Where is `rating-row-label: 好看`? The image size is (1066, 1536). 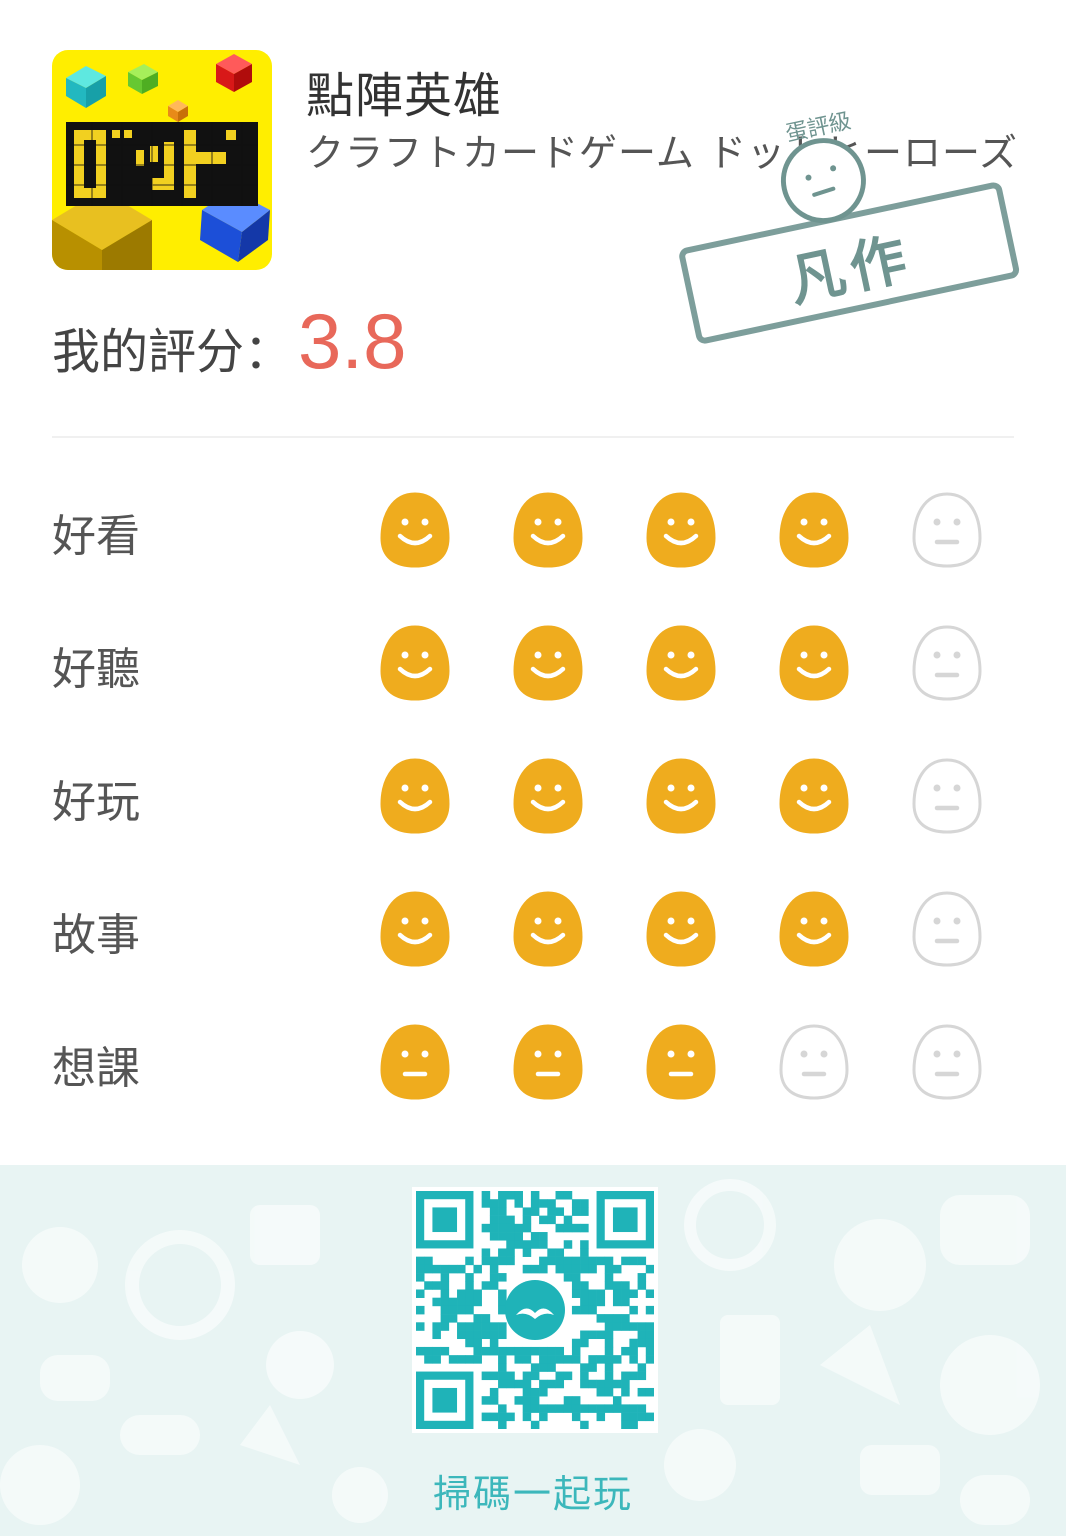
rating-row-label: 好看 is located at coordinates (96, 536).